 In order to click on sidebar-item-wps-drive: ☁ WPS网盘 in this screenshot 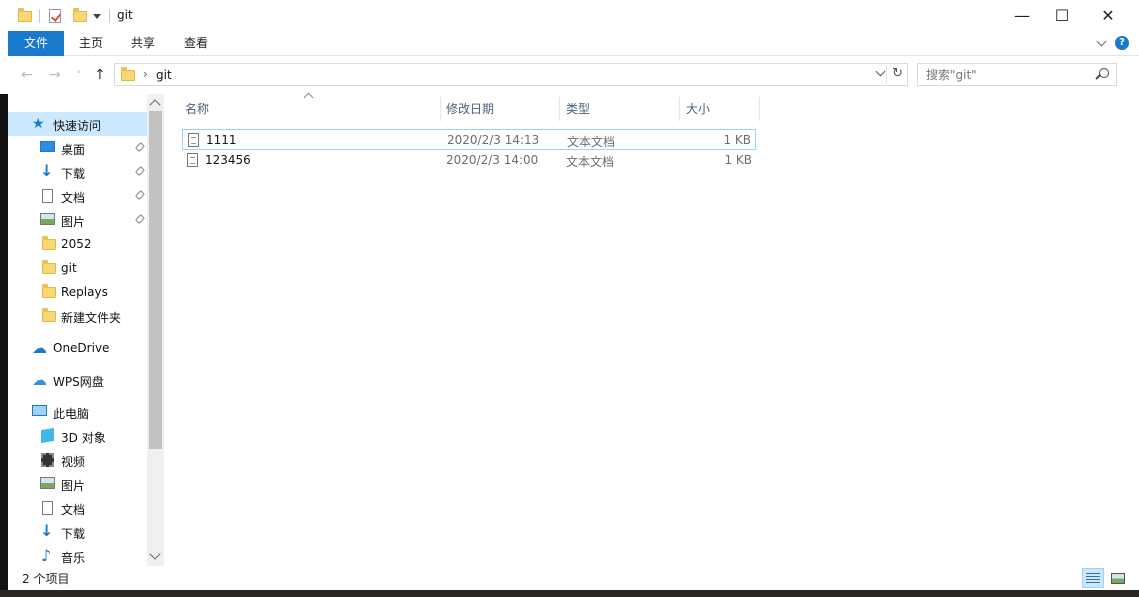, I will do `click(77, 380)`.